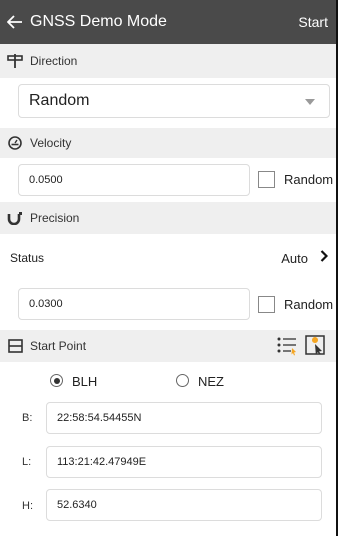 This screenshot has width=338, height=536. What do you see at coordinates (59, 100) in the screenshot?
I see `direction-select-value: Random` at bounding box center [59, 100].